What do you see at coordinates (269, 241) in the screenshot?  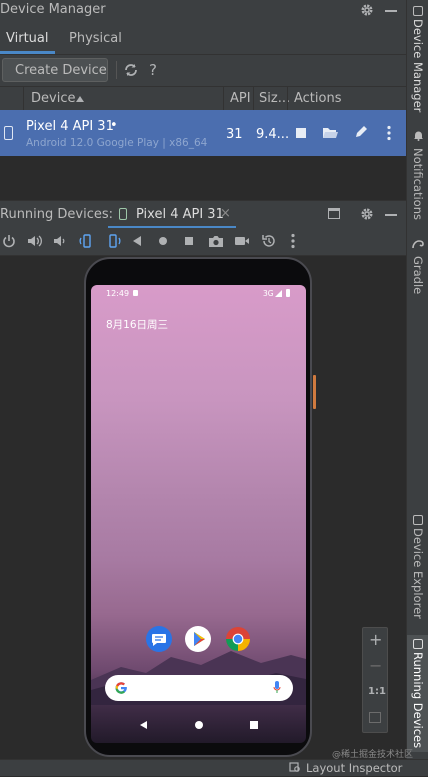 I see `snapshot-history-icon` at bounding box center [269, 241].